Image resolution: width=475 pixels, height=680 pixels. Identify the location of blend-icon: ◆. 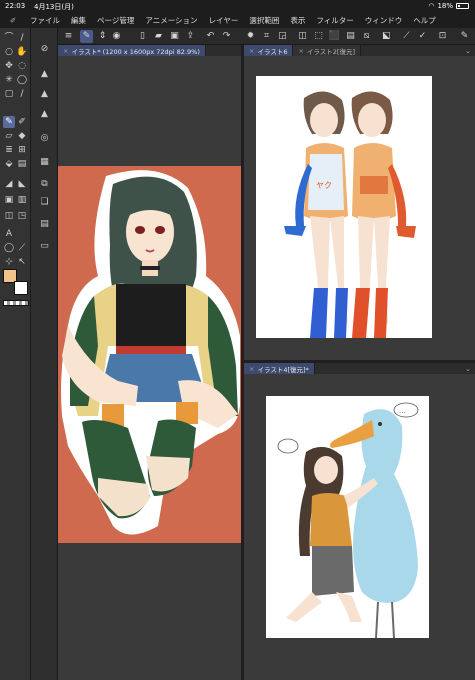
(22, 136).